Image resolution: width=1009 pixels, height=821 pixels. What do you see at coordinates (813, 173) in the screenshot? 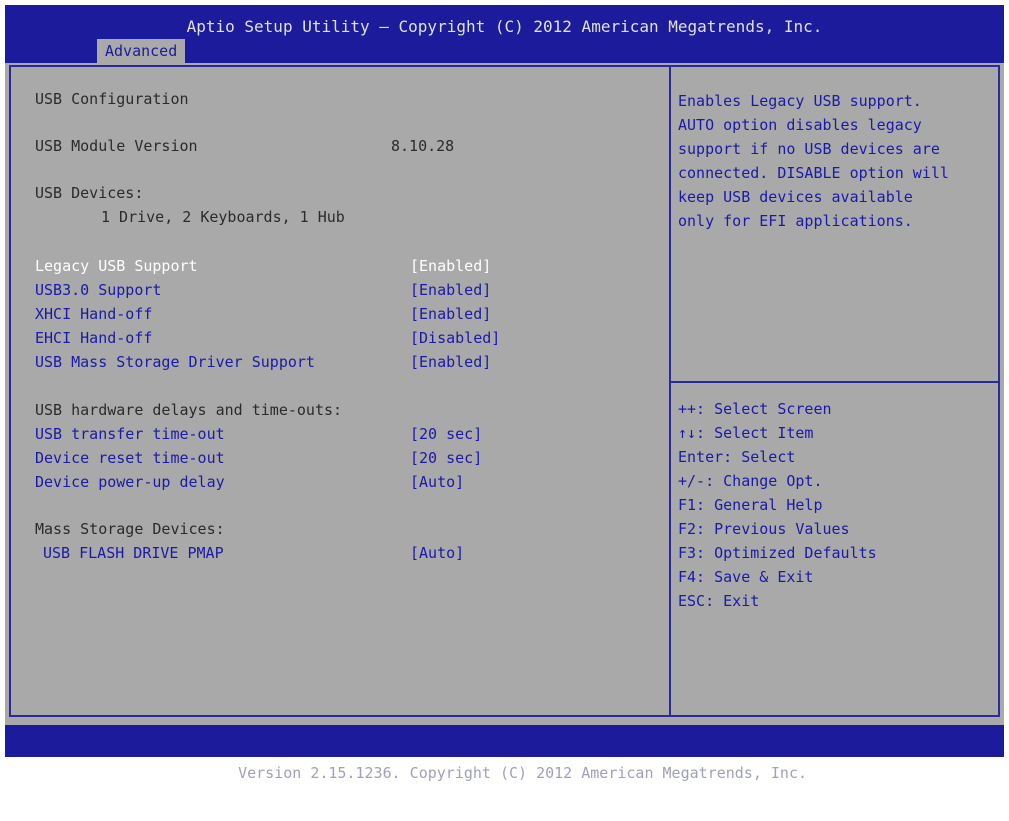
I see `help-text-line: connected. DISABLE option will` at bounding box center [813, 173].